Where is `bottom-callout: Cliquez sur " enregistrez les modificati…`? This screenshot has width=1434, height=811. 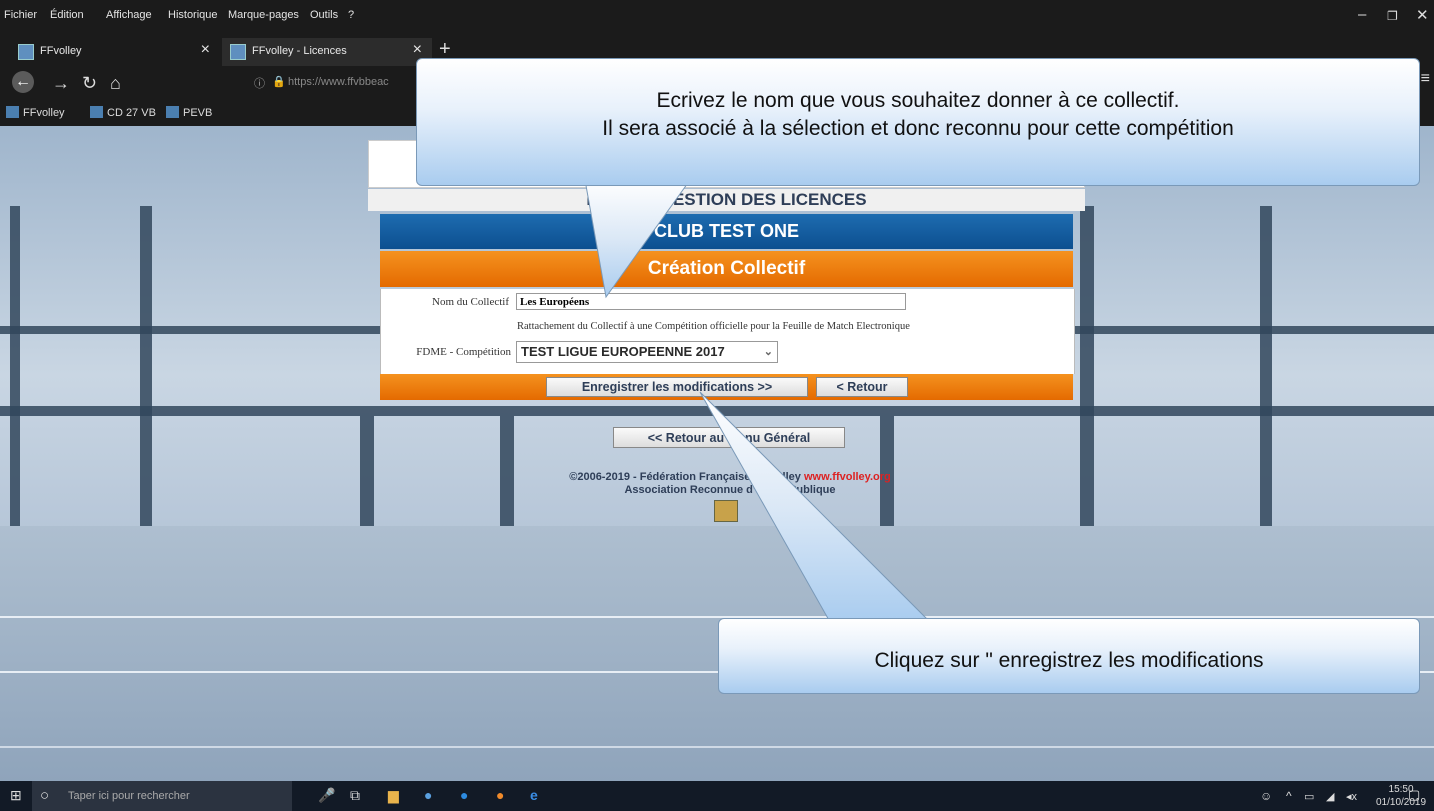
bottom-callout: Cliquez sur " enregistrez les modificati… is located at coordinates (1069, 656).